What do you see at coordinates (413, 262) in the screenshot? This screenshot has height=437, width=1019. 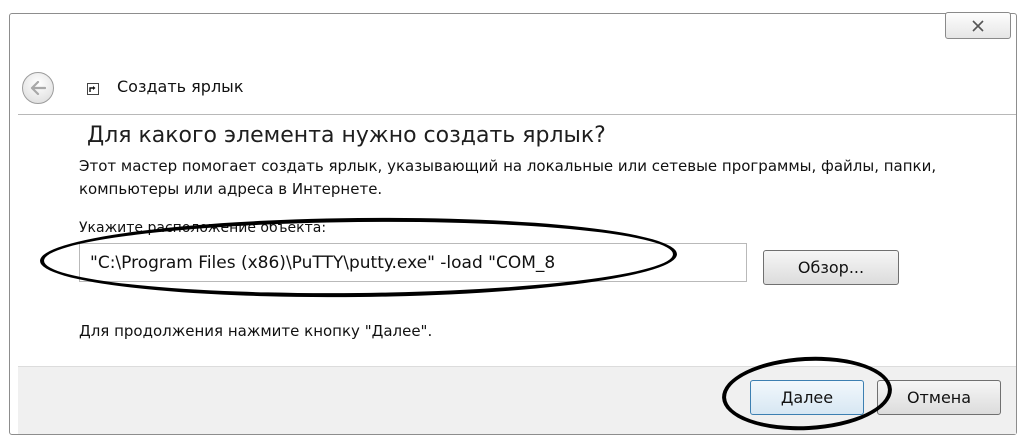 I see `location-input` at bounding box center [413, 262].